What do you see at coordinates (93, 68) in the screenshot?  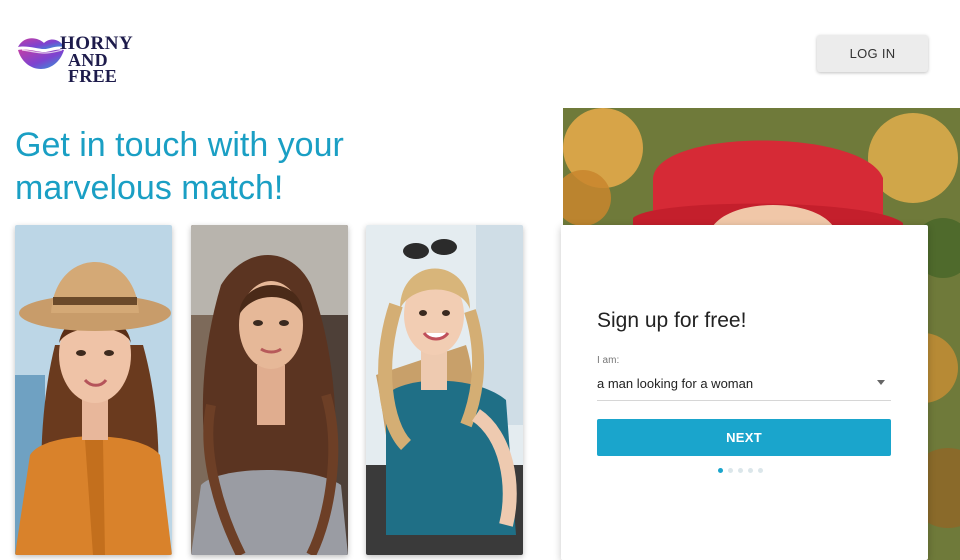 I see `brand-line-2: AND FREE` at bounding box center [93, 68].